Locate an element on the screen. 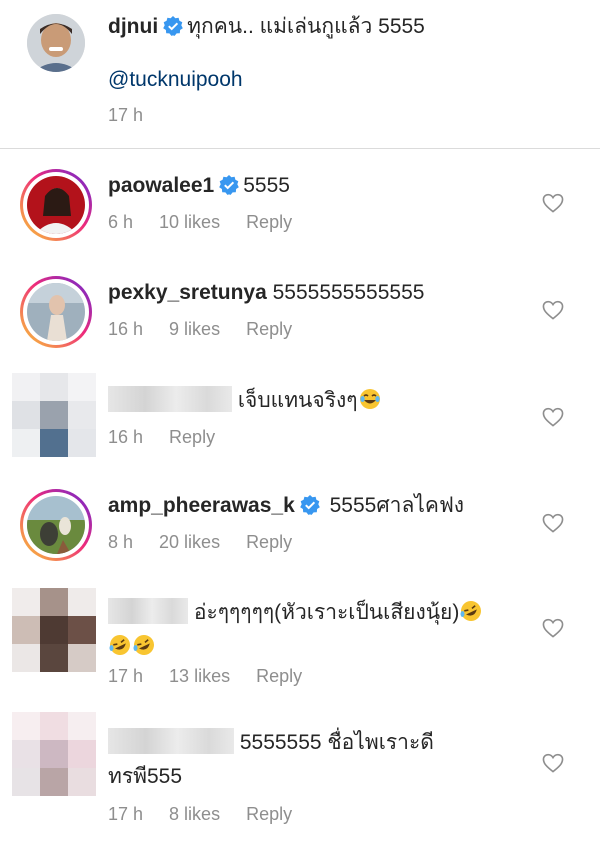  comment-meta: 6 h 10 likes Reply is located at coordinates (213, 222).